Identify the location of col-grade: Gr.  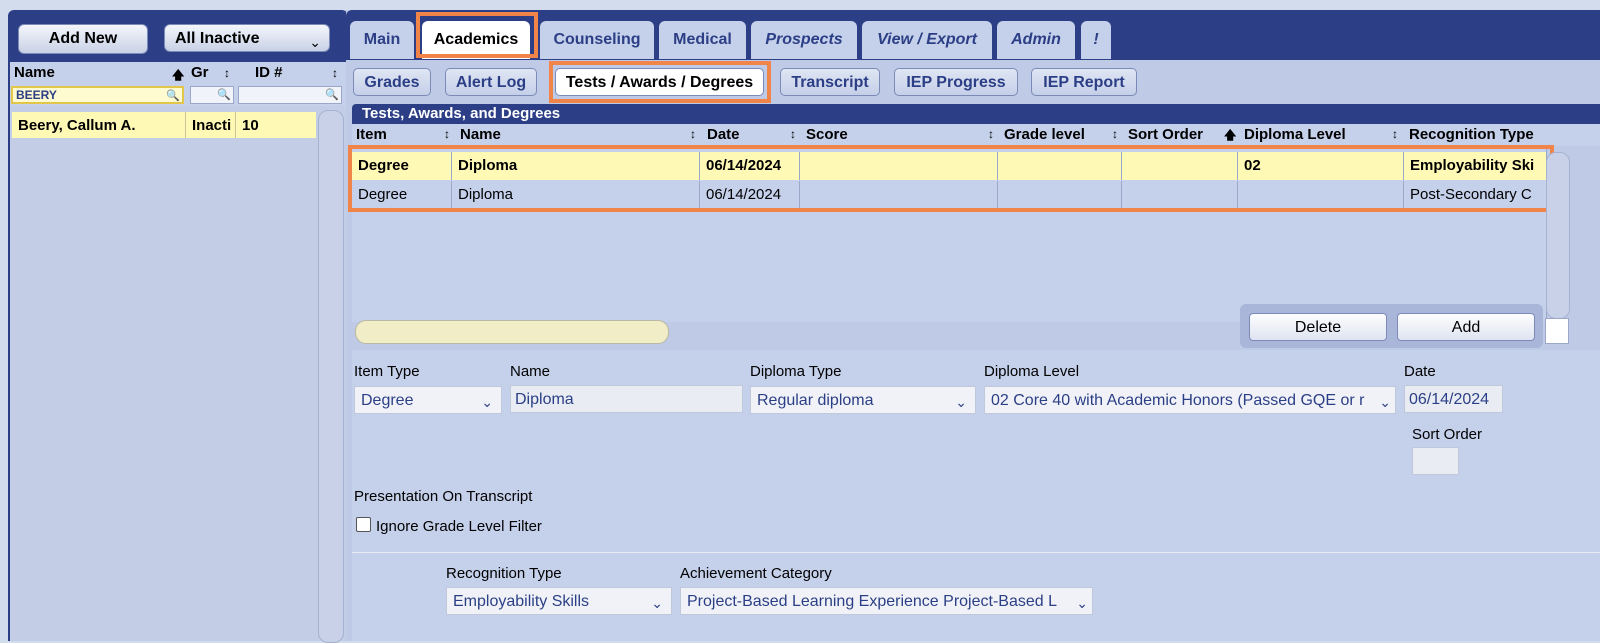
(200, 72).